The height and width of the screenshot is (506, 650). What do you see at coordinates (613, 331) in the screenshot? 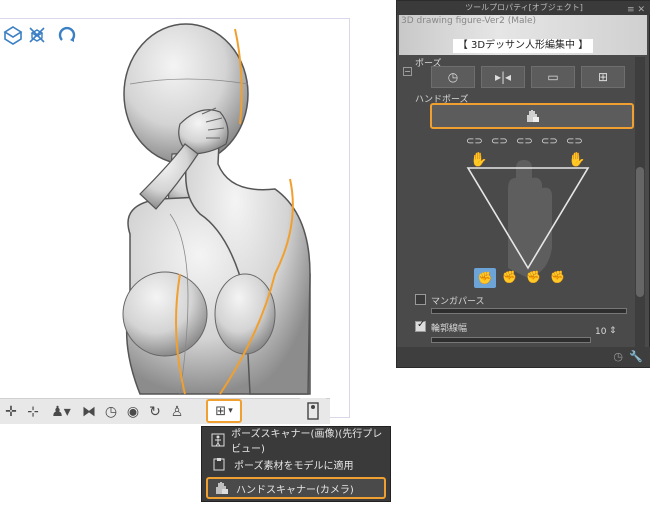
I see `stepper-icon: ⇕` at bounding box center [613, 331].